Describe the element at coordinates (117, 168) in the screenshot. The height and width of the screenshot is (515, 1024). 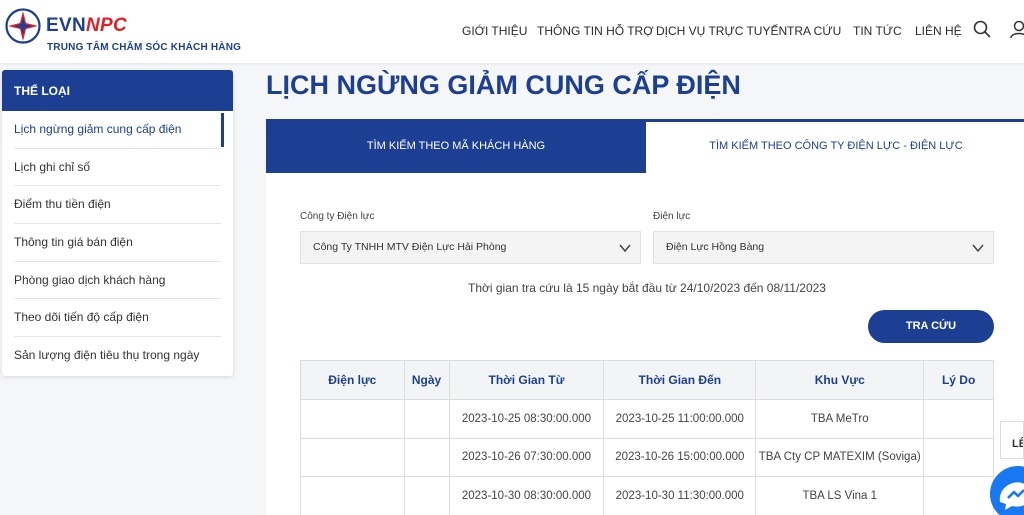
I see `sidebar-item-lich-ghi-chi-so: Lịch ghi chỉ số` at that location.